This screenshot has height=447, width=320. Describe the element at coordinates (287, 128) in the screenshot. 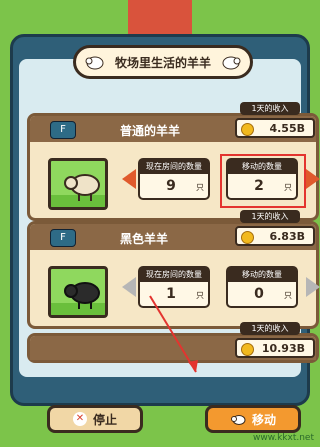

I see `income-value: 4.55B` at that location.